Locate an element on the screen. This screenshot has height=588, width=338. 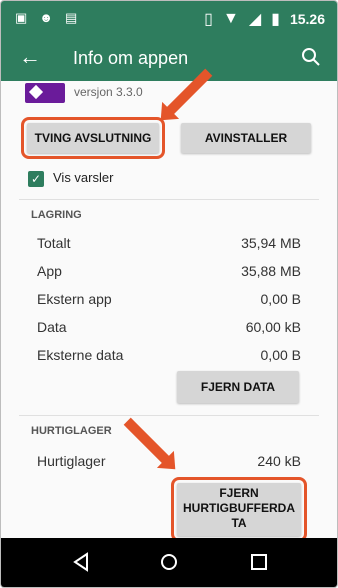
force-stop-button: TVING AVSLUTNING is located at coordinates (93, 138).